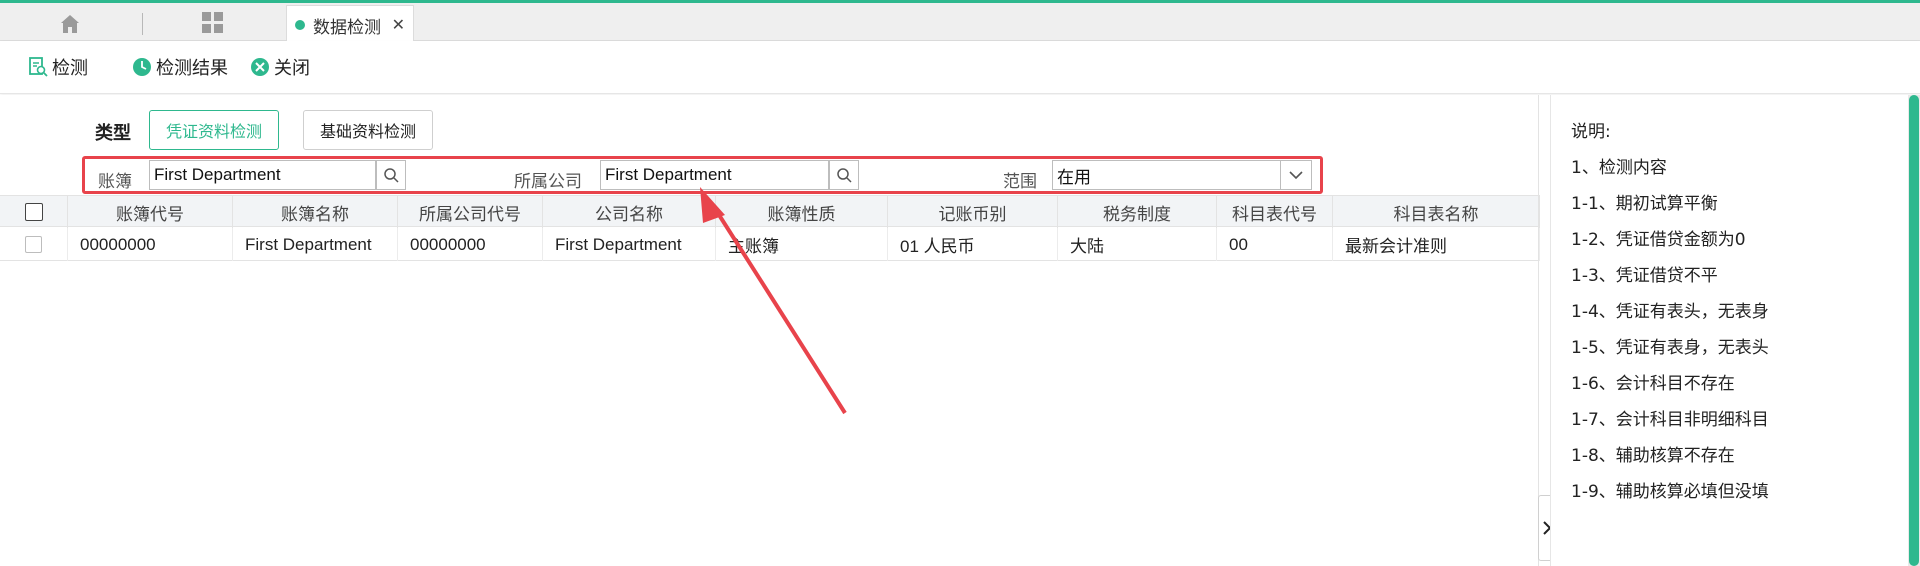 The width and height of the screenshot is (1920, 566). I want to click on note-line: 1-6、会计科目不存在, so click(1653, 384).